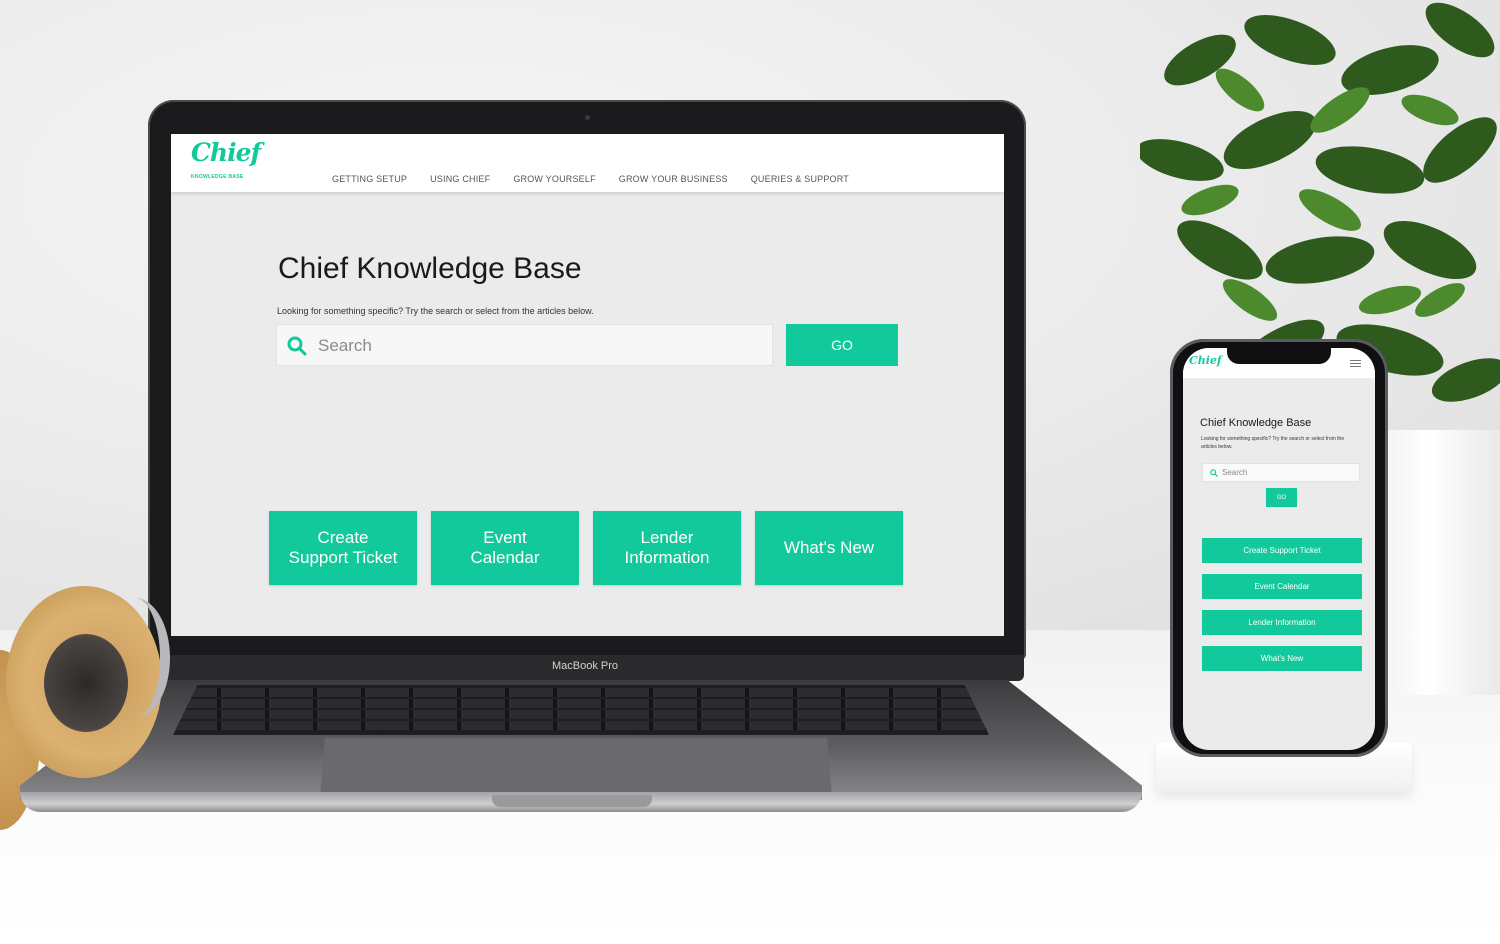 This screenshot has width=1500, height=944. I want to click on phone-page-title: Chief Knowledge Base, so click(1256, 423).